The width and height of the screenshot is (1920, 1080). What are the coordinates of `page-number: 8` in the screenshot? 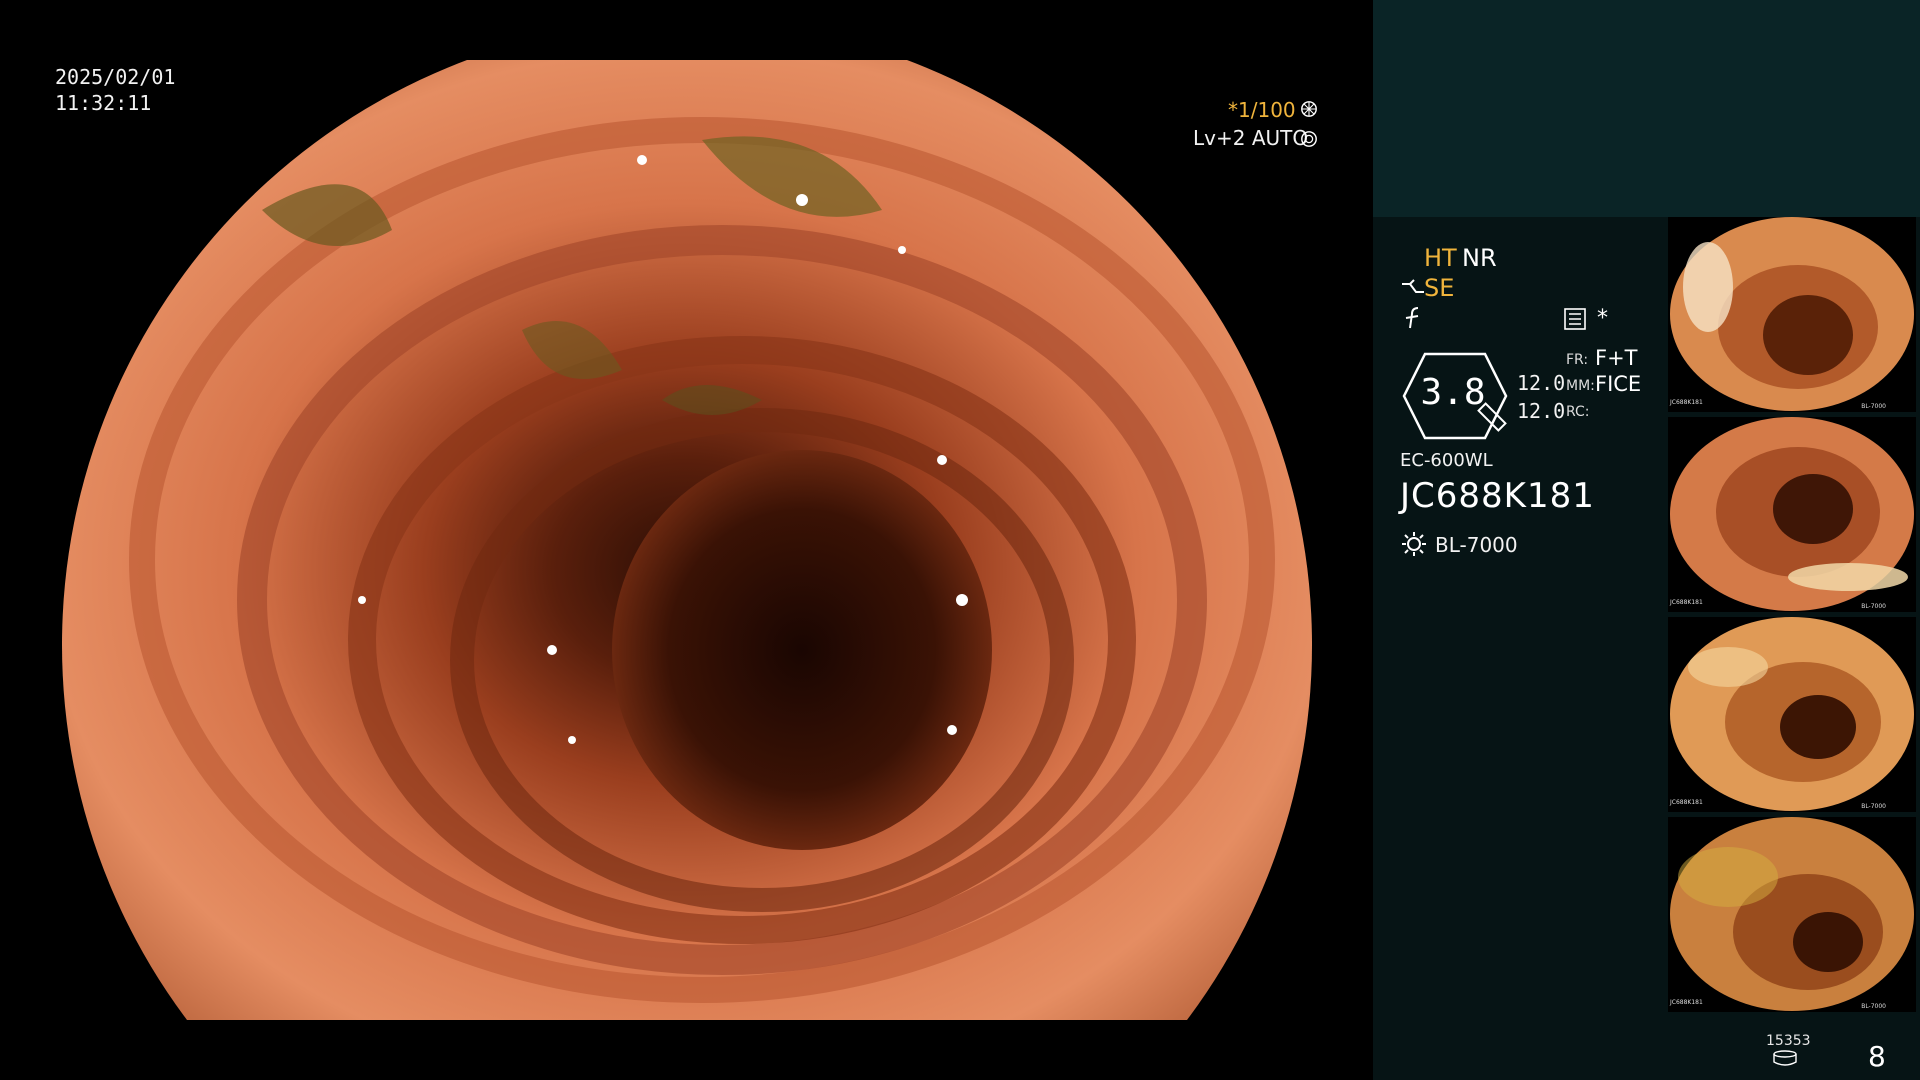 It's located at (1877, 1056).